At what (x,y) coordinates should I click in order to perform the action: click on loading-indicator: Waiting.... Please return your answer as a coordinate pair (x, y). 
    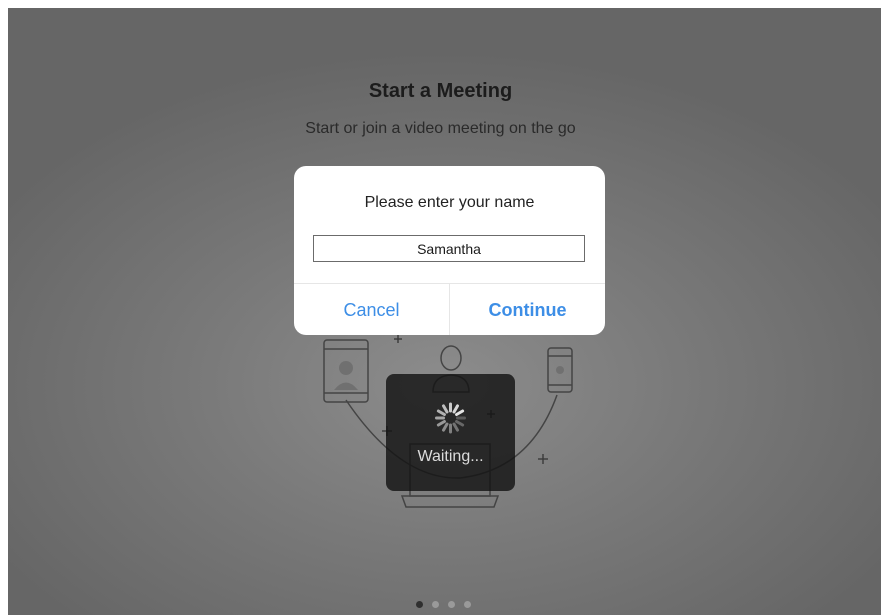
    Looking at the image, I should click on (450, 432).